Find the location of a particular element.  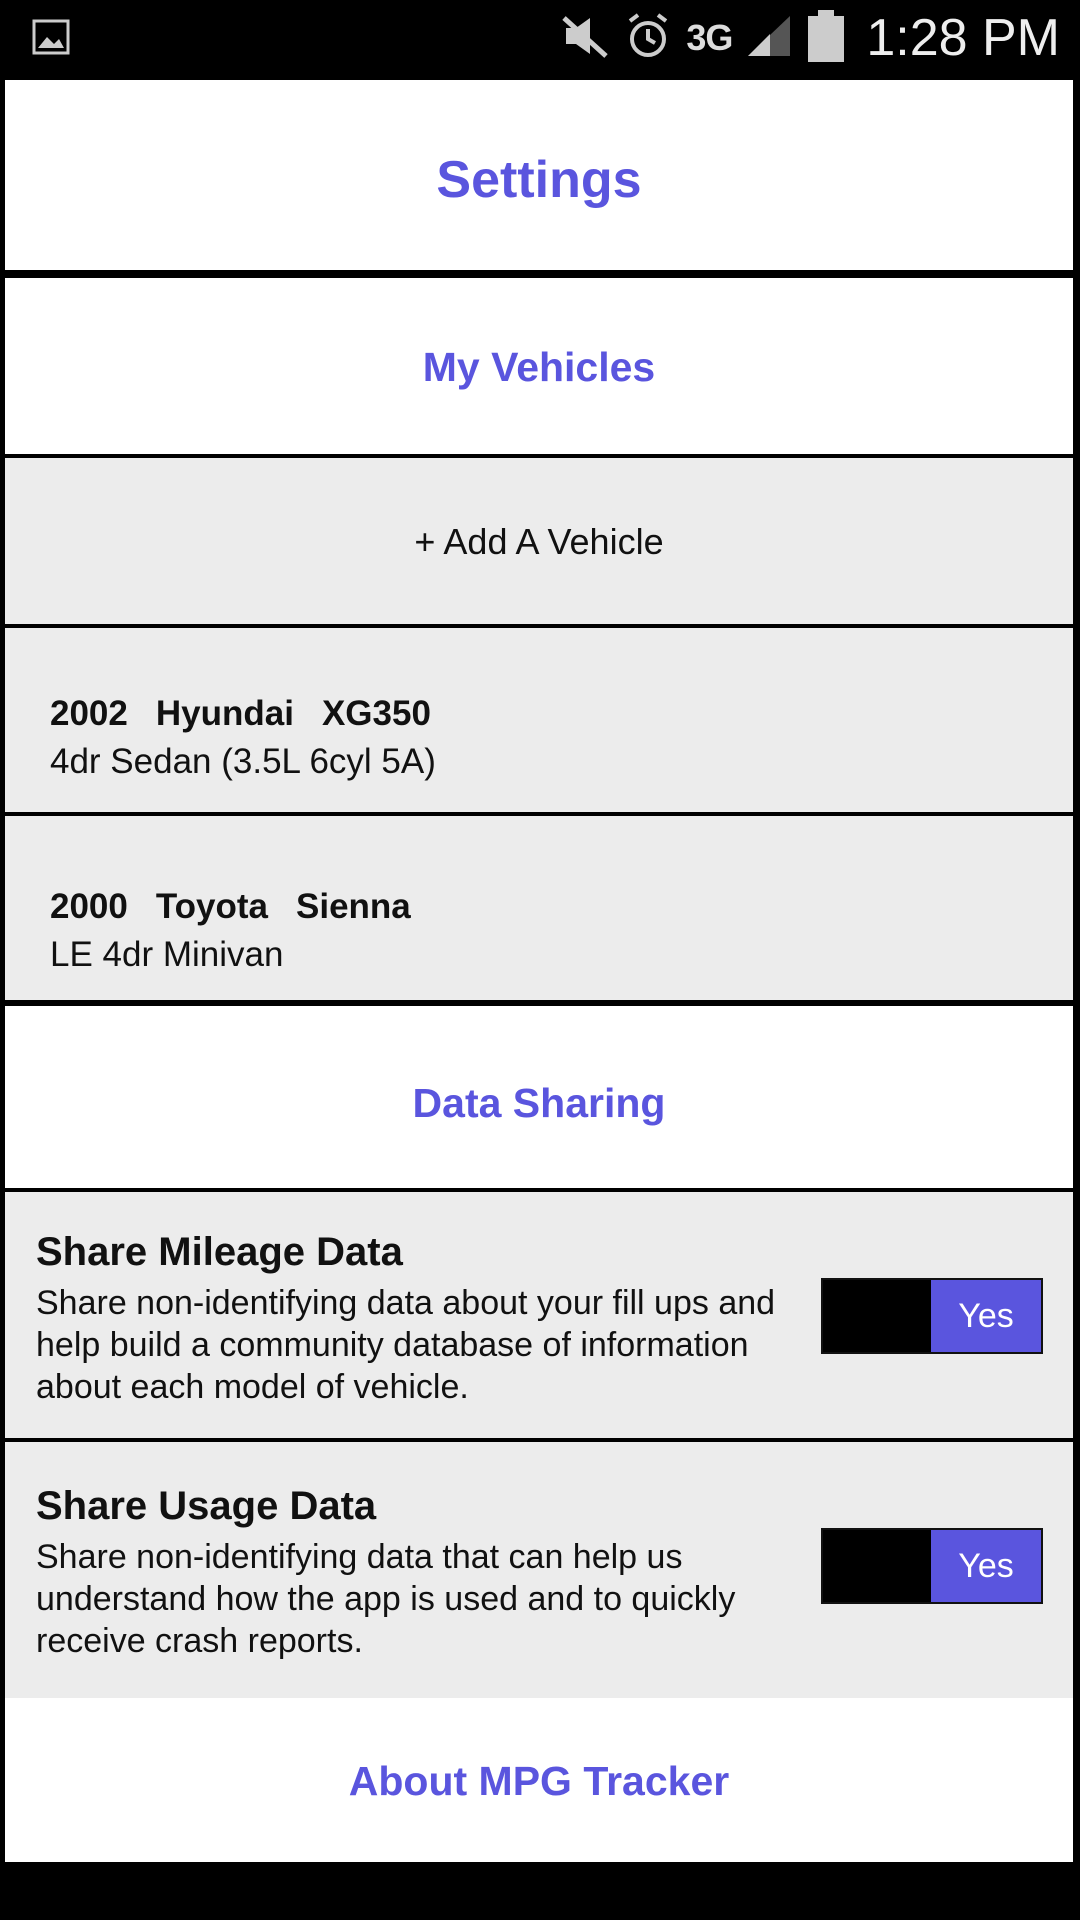

vehicle-make: Toyota is located at coordinates (212, 906).